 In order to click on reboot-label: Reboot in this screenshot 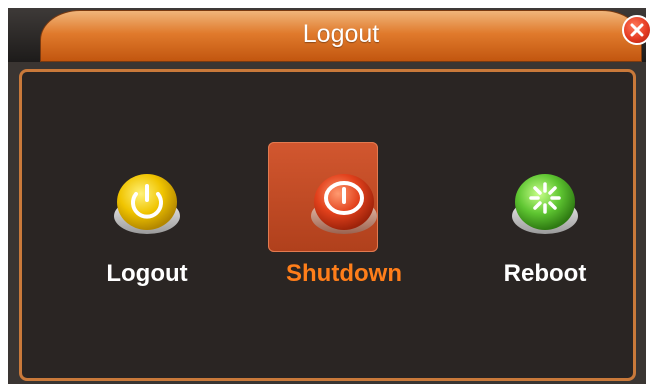, I will do `click(545, 273)`.